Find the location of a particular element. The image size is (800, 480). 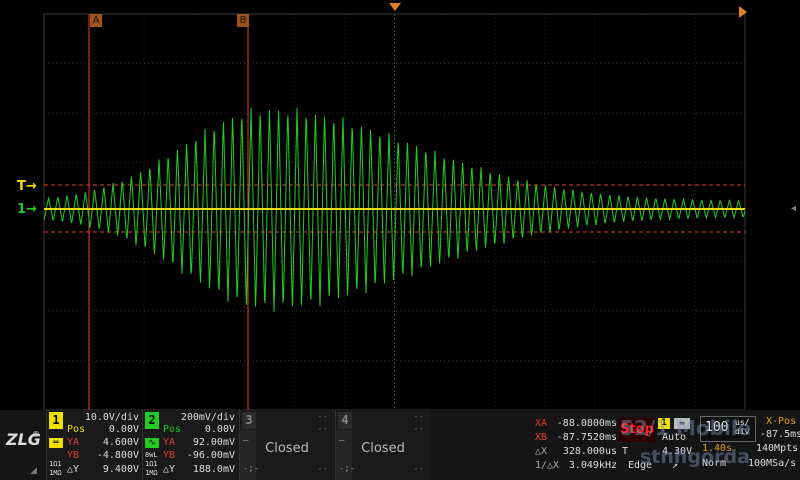

run-stop-button: Stop is located at coordinates (637, 430).